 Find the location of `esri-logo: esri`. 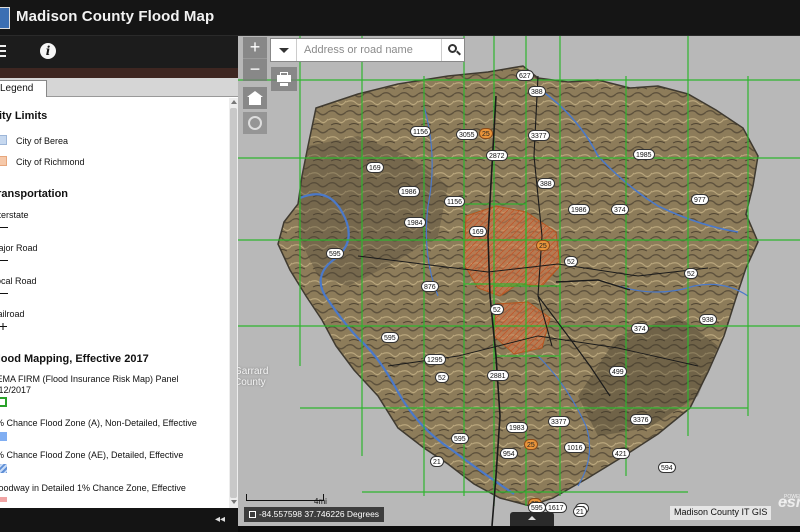

esri-logo: esri is located at coordinates (789, 503).